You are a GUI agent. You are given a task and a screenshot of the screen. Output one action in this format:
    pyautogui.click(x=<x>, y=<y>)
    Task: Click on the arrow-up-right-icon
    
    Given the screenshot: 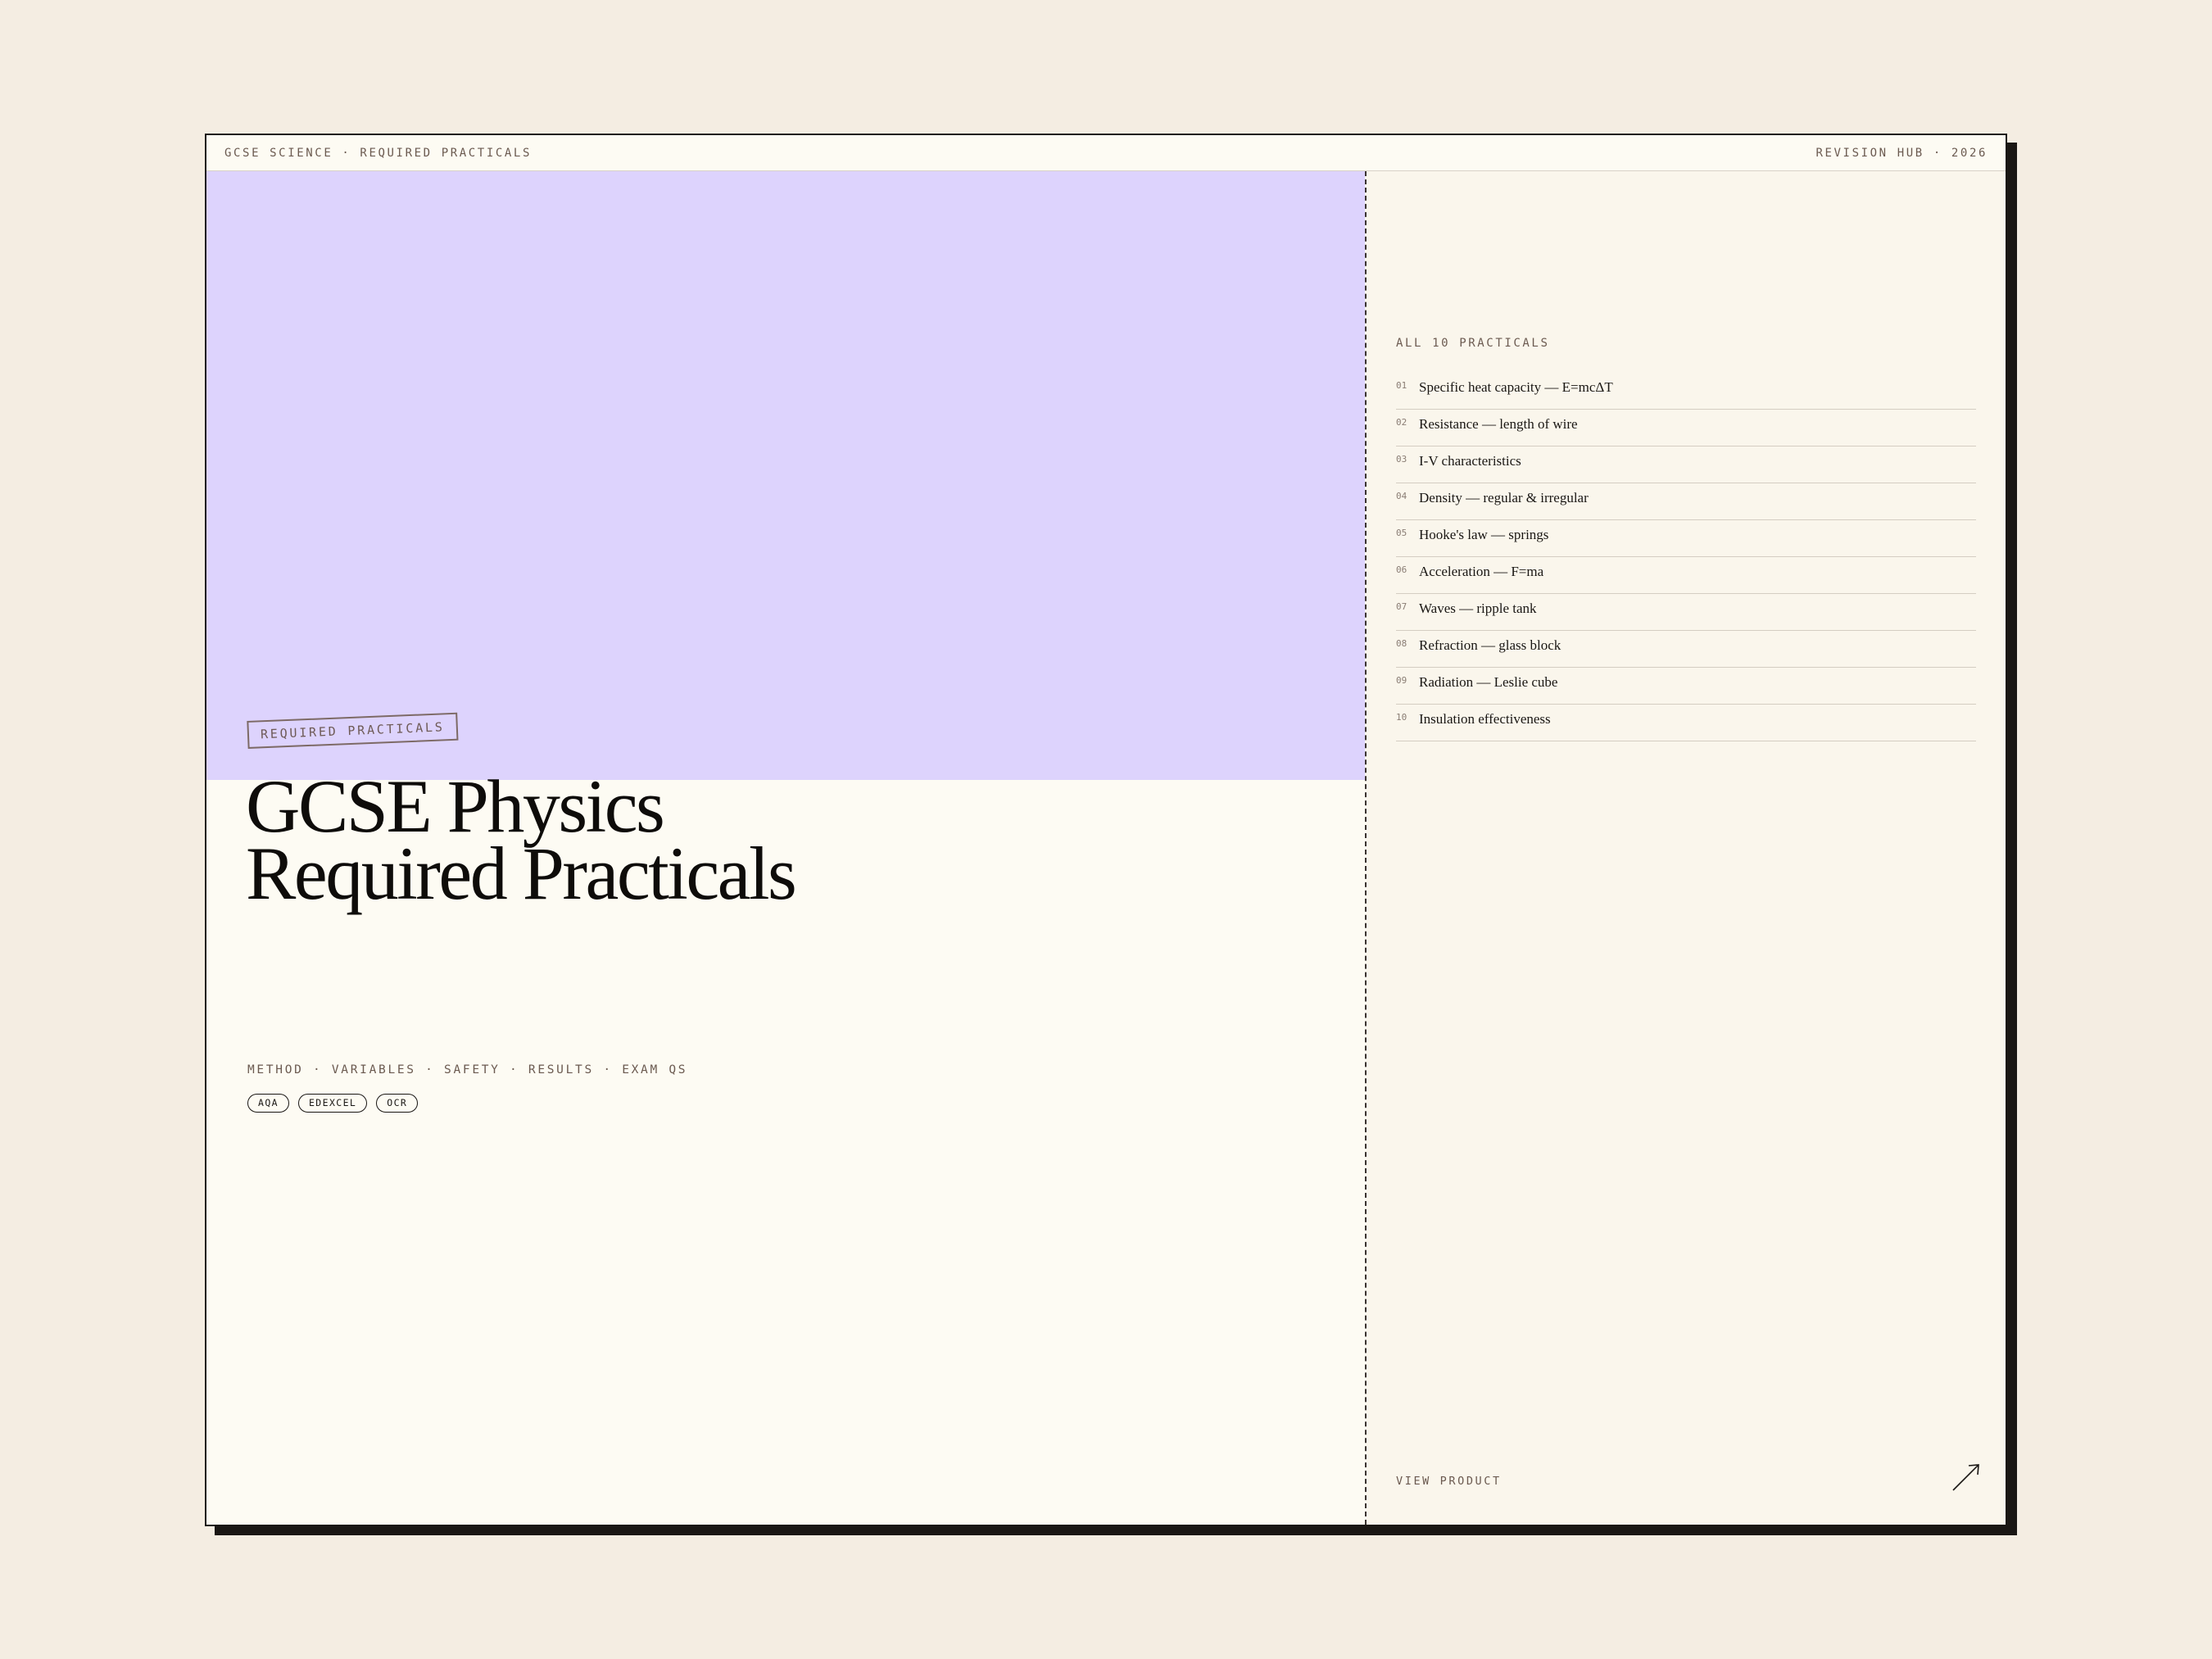 What is the action you would take?
    pyautogui.click(x=1966, y=1477)
    